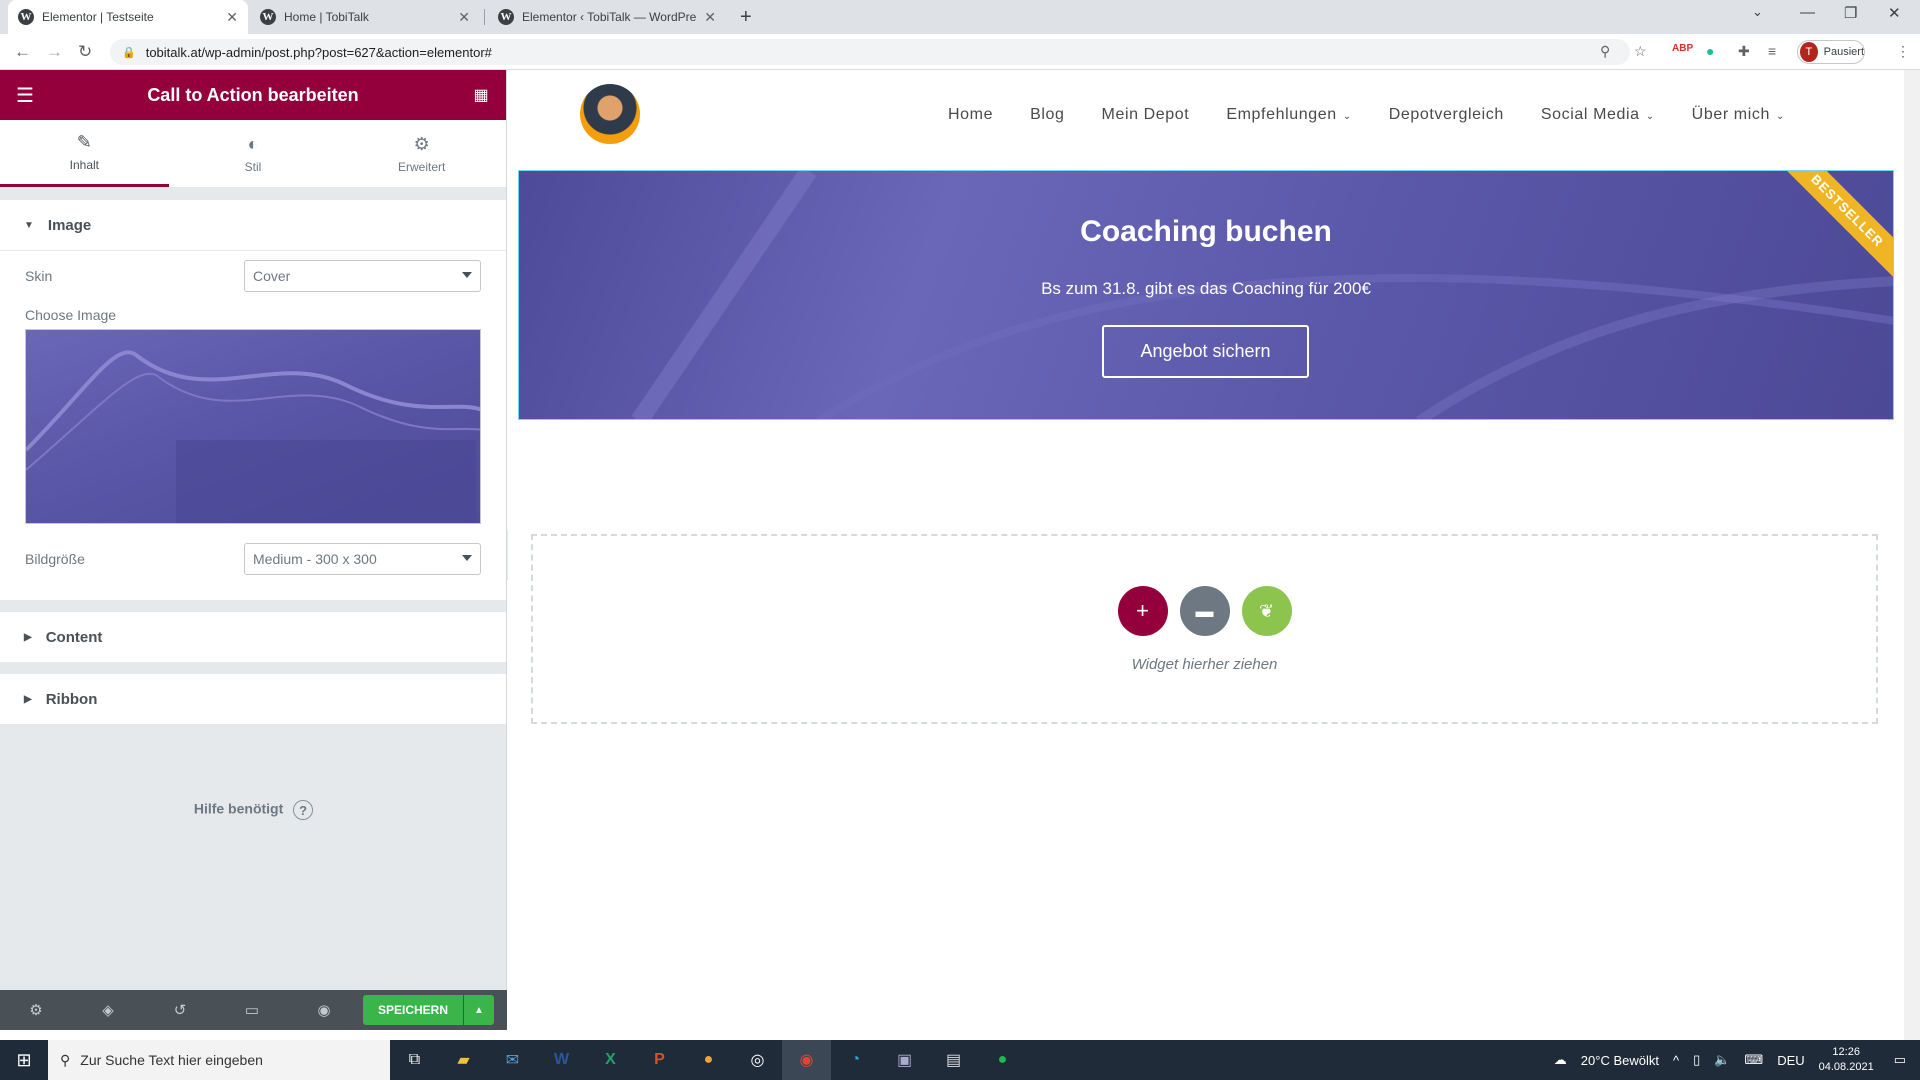 The height and width of the screenshot is (1080, 1920). Describe the element at coordinates (1047, 115) in the screenshot. I see `menu-item-blog: Blog` at that location.